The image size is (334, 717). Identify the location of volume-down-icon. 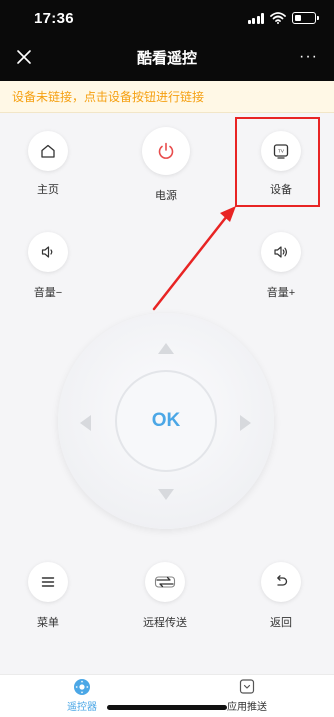
(47, 252).